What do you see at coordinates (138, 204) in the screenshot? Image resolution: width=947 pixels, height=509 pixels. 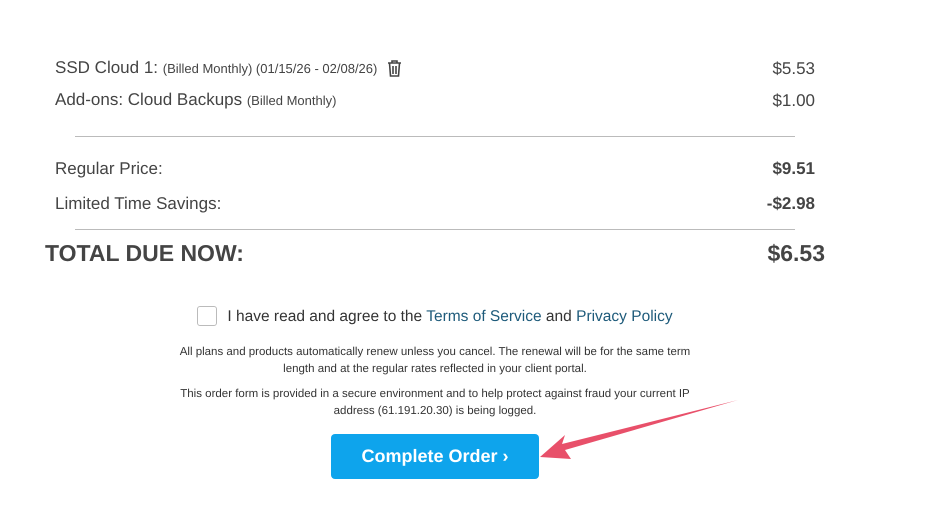 I see `summary-label: Limited Time Savings:` at bounding box center [138, 204].